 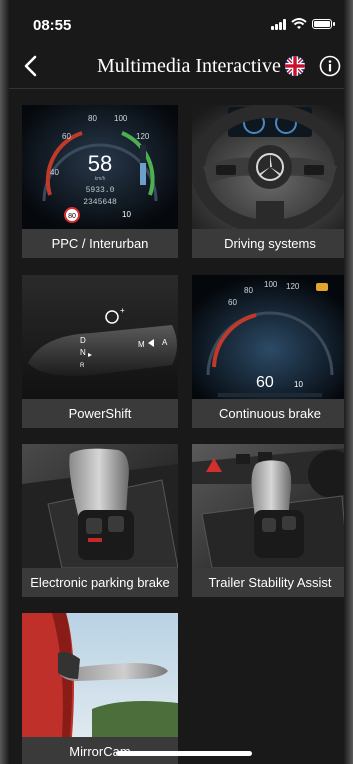 I want to click on uk-flag-icon, so click(x=295, y=66).